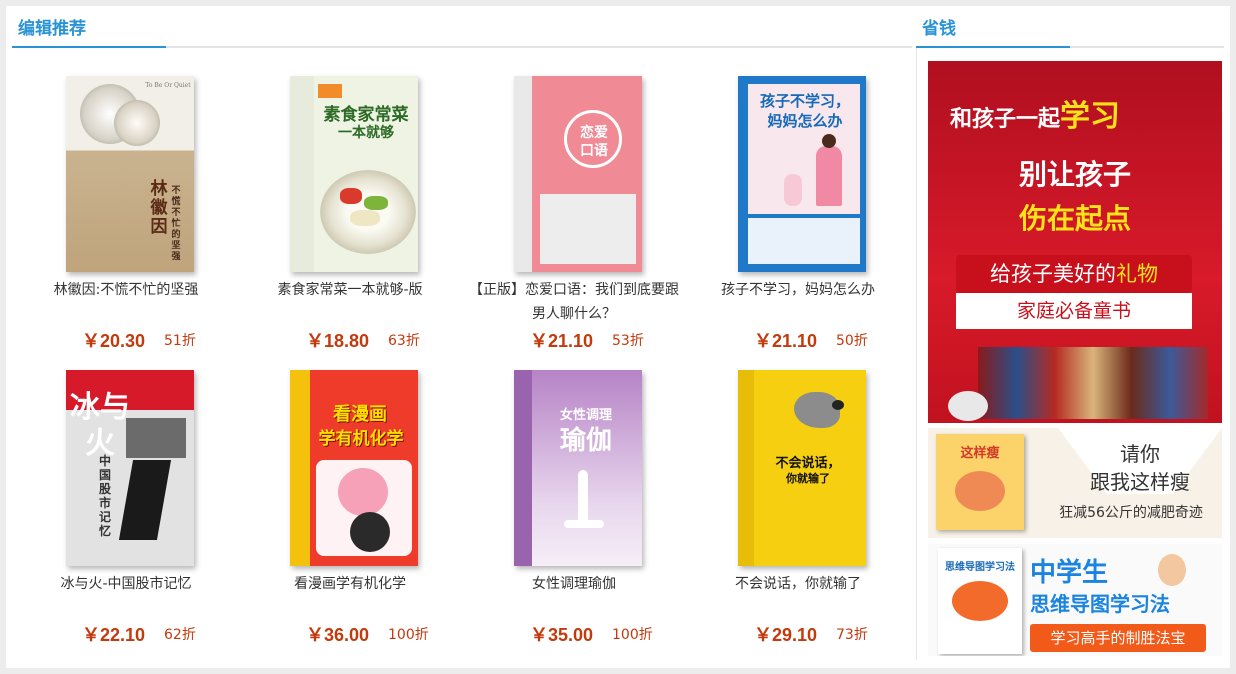 This screenshot has width=1236, height=674. What do you see at coordinates (980, 453) in the screenshot?
I see `ad2-book-cover: 这样瘦` at bounding box center [980, 453].